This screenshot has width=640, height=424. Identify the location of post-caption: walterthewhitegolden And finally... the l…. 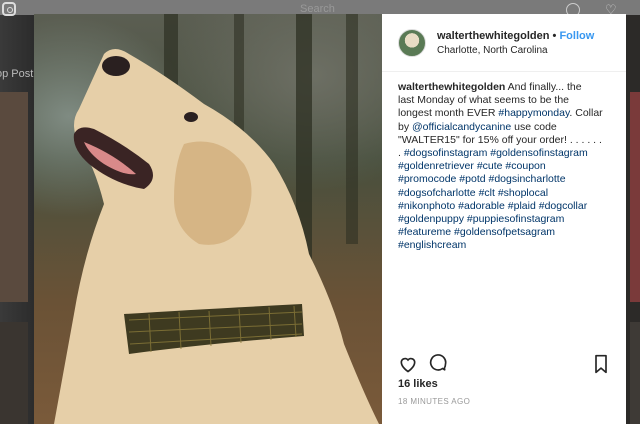
(504, 167).